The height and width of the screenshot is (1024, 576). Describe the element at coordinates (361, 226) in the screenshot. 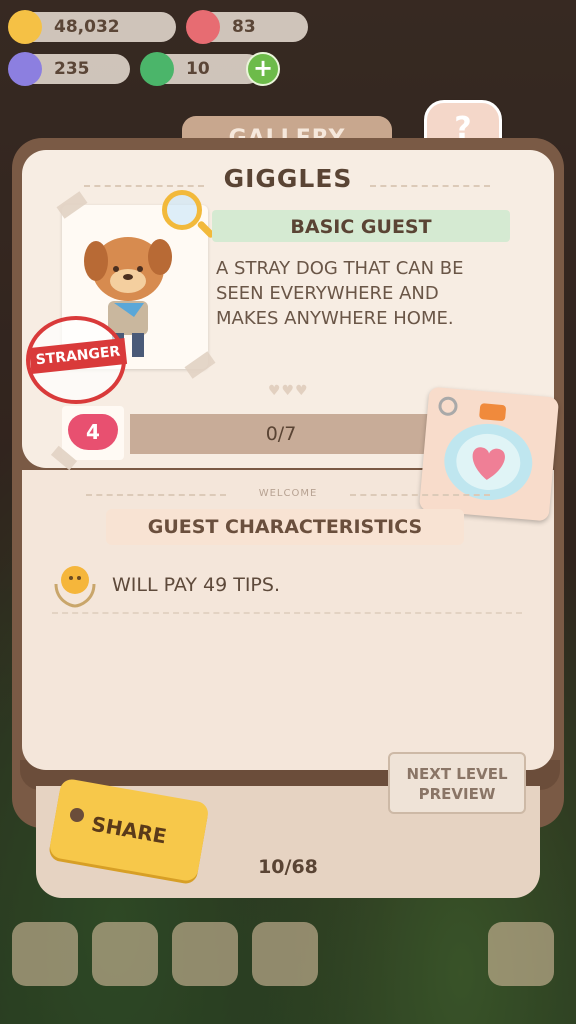

I see `guest-type-badge: BASIC GUEST` at that location.